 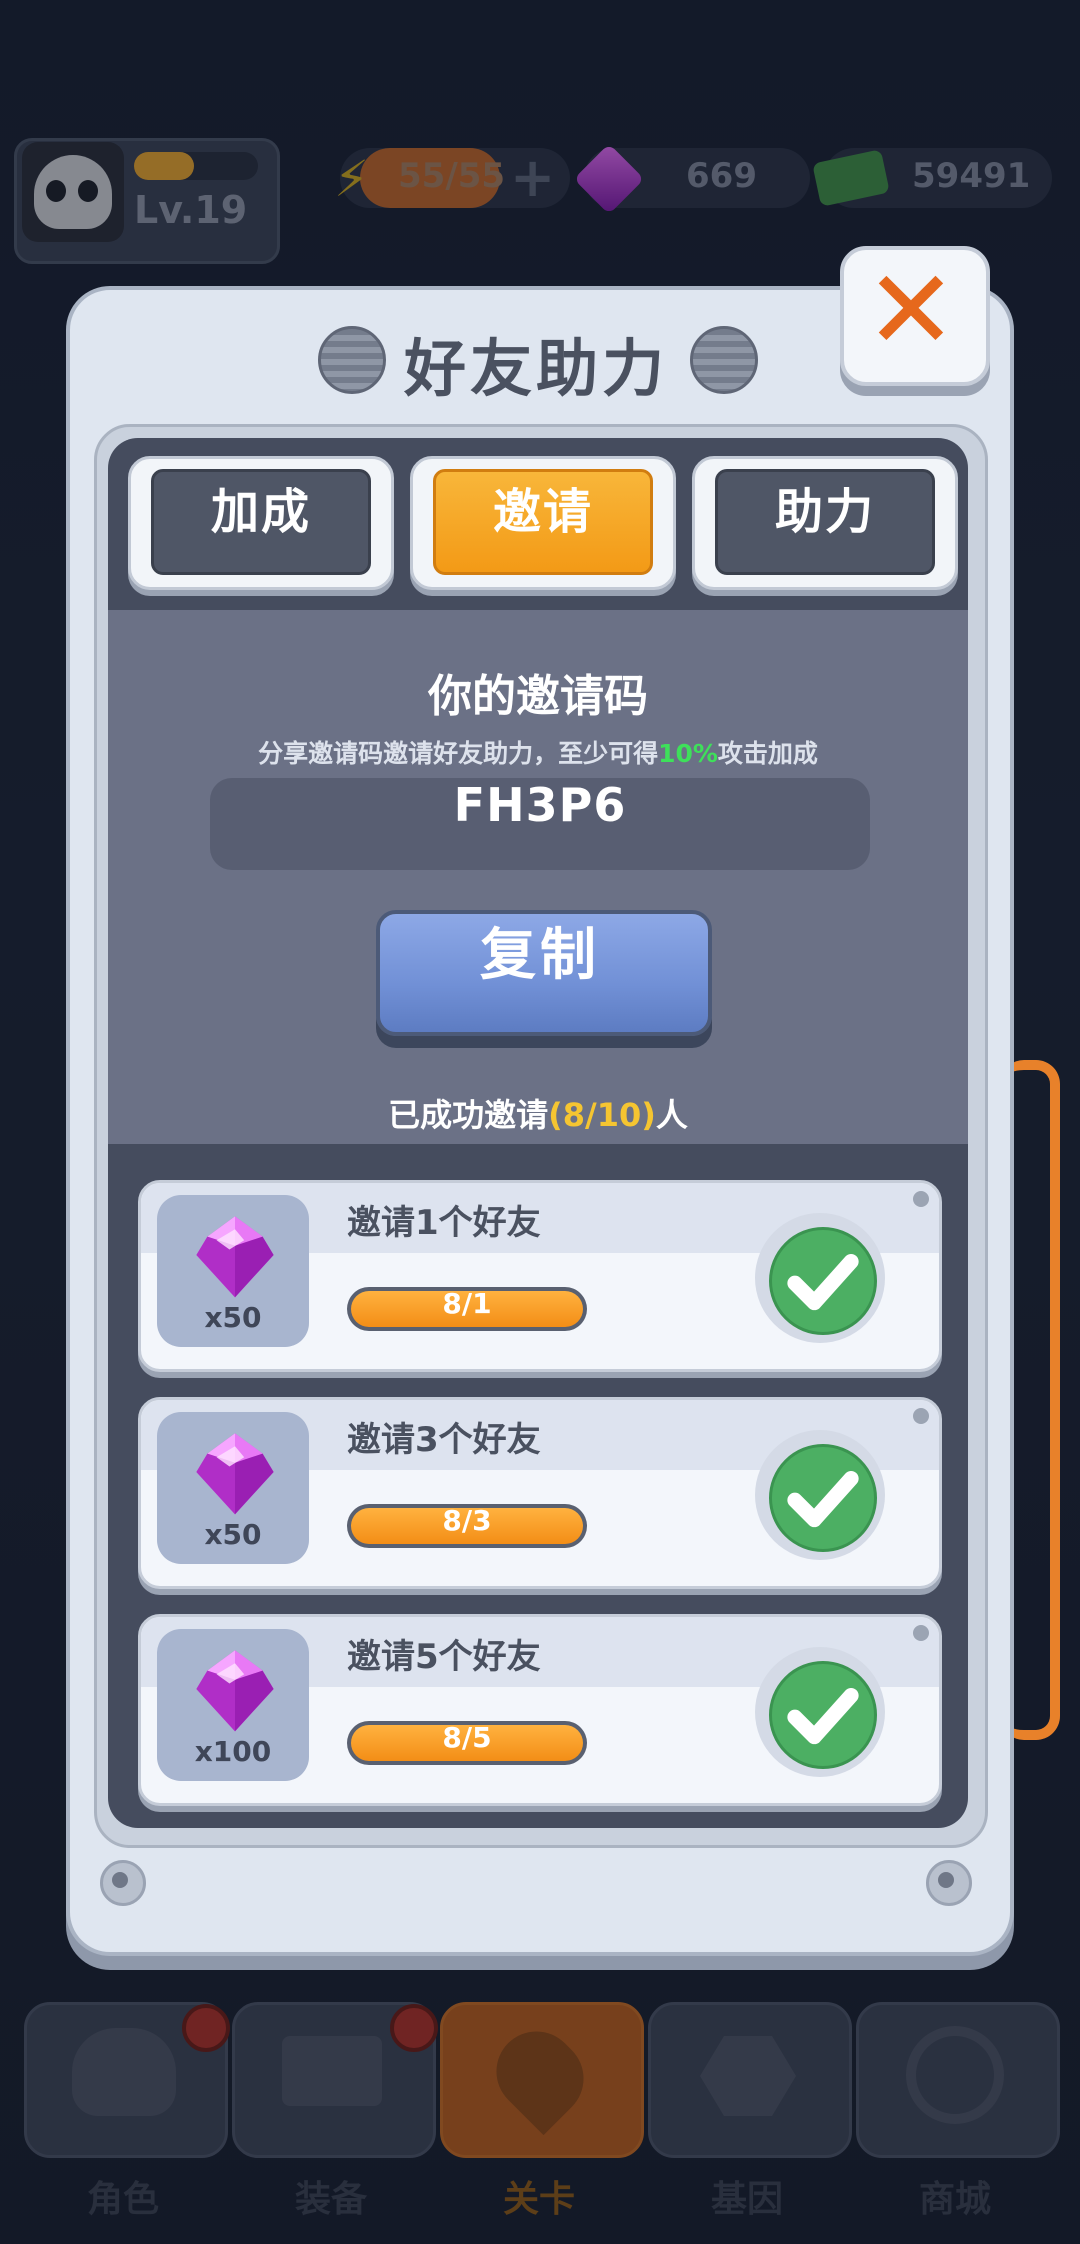 I want to click on tab-assist: 助力, so click(x=825, y=523).